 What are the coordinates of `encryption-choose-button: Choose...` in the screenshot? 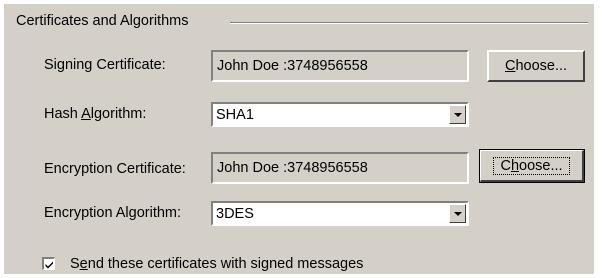 It's located at (532, 166).